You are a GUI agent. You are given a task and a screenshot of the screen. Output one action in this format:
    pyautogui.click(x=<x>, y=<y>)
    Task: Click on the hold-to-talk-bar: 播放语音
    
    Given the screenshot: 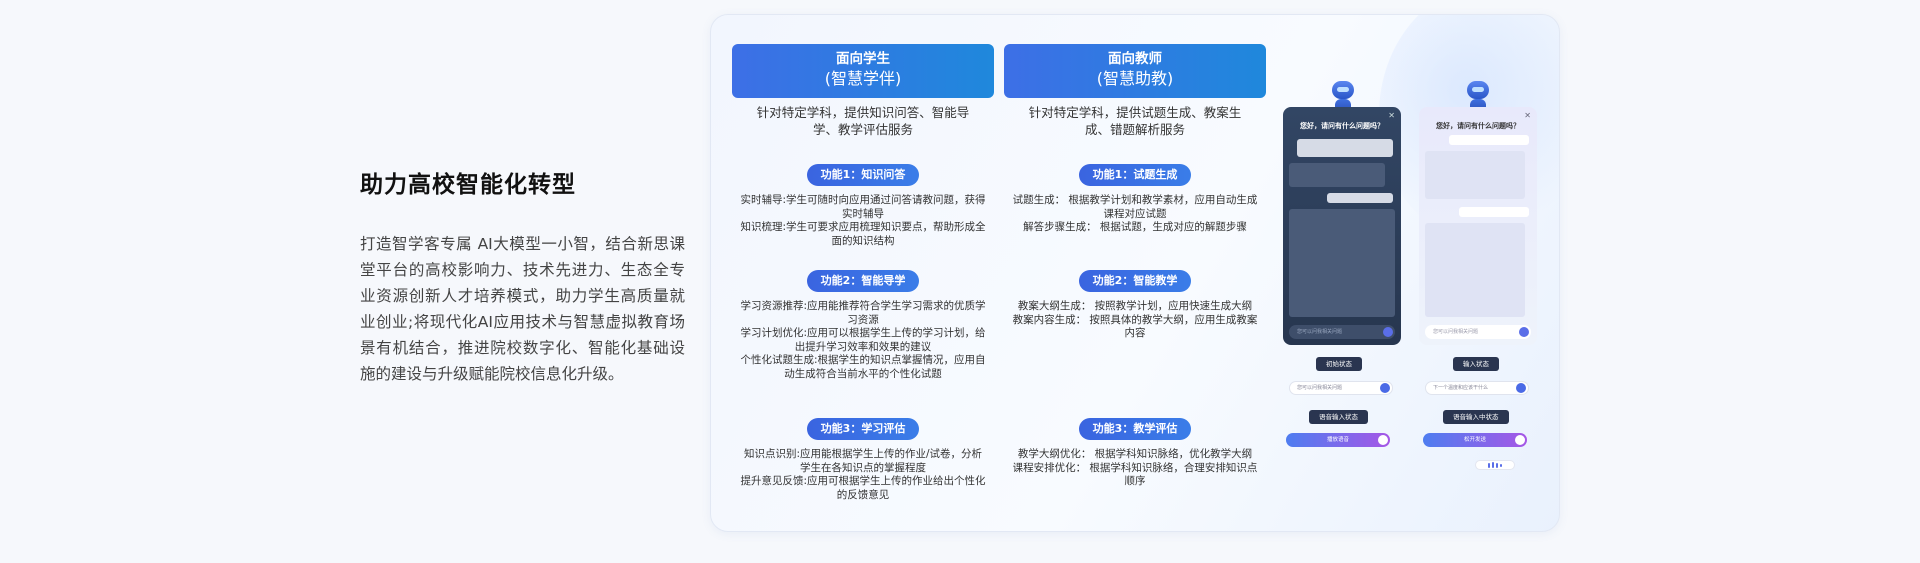 What is the action you would take?
    pyautogui.click(x=1338, y=440)
    